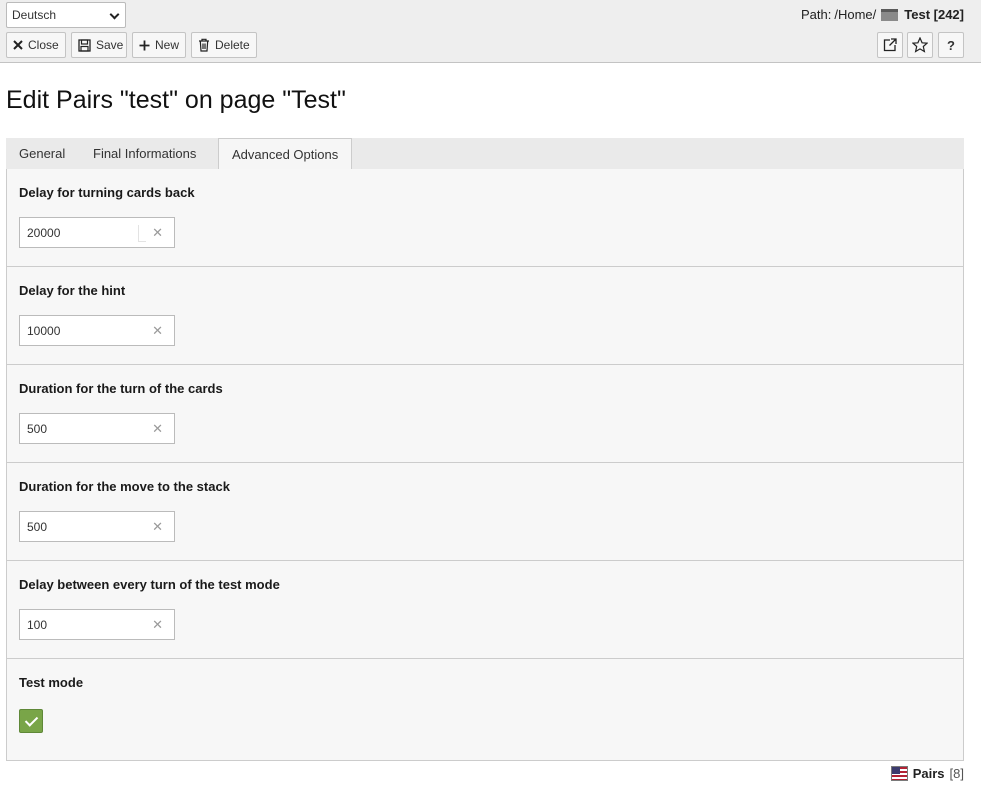 The image size is (981, 789). What do you see at coordinates (485, 709) in the screenshot?
I see `field-test-mode: Test mode` at bounding box center [485, 709].